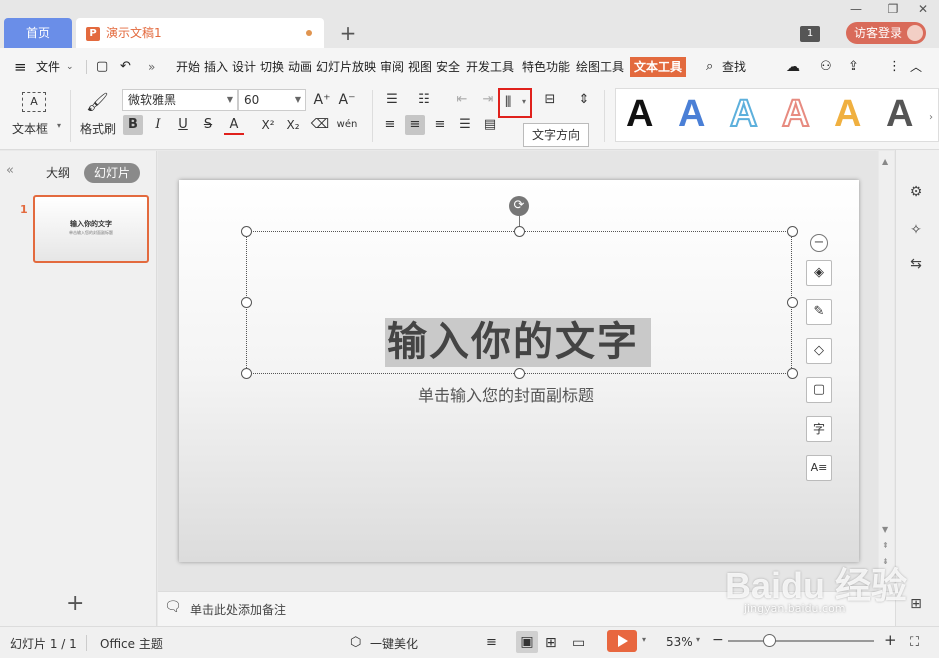 This screenshot has height=658, width=939. What do you see at coordinates (102, 67) in the screenshot?
I see `save-icon: ▢` at bounding box center [102, 67].